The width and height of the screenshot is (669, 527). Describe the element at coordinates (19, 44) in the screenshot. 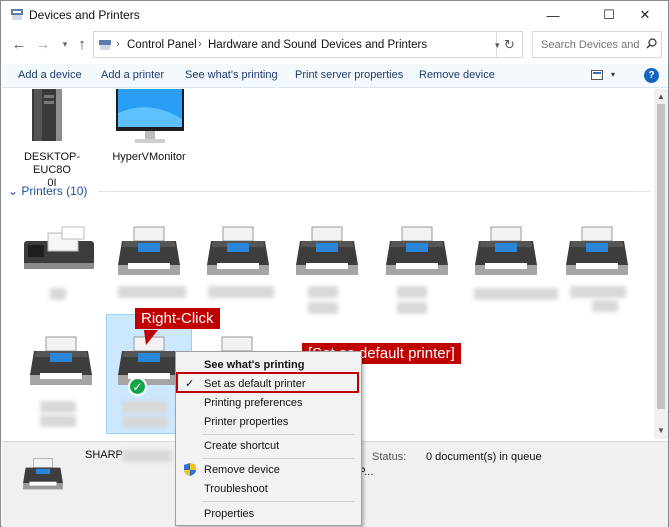

I see `back-arrow-icon: ←` at that location.